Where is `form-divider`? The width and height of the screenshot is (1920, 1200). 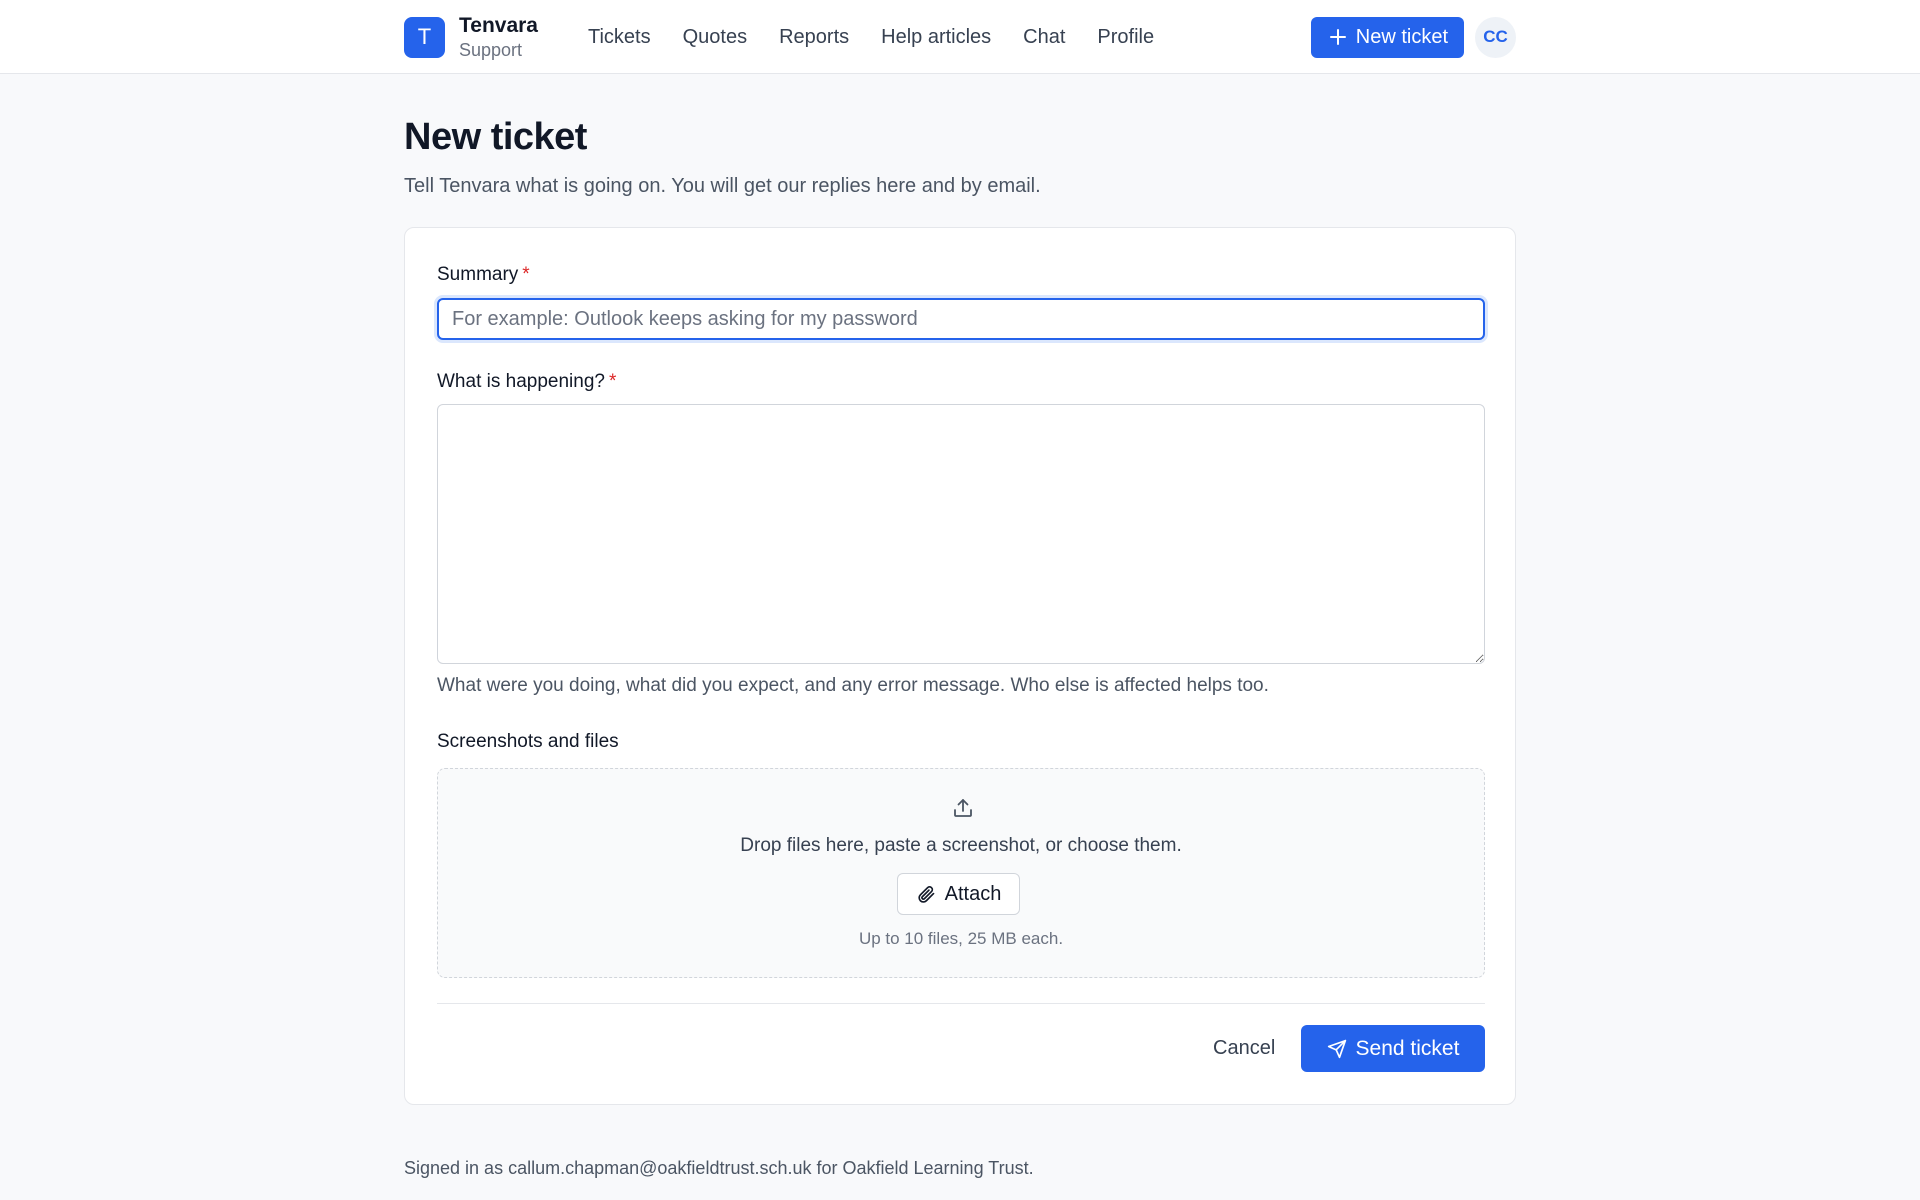 form-divider is located at coordinates (961, 1003).